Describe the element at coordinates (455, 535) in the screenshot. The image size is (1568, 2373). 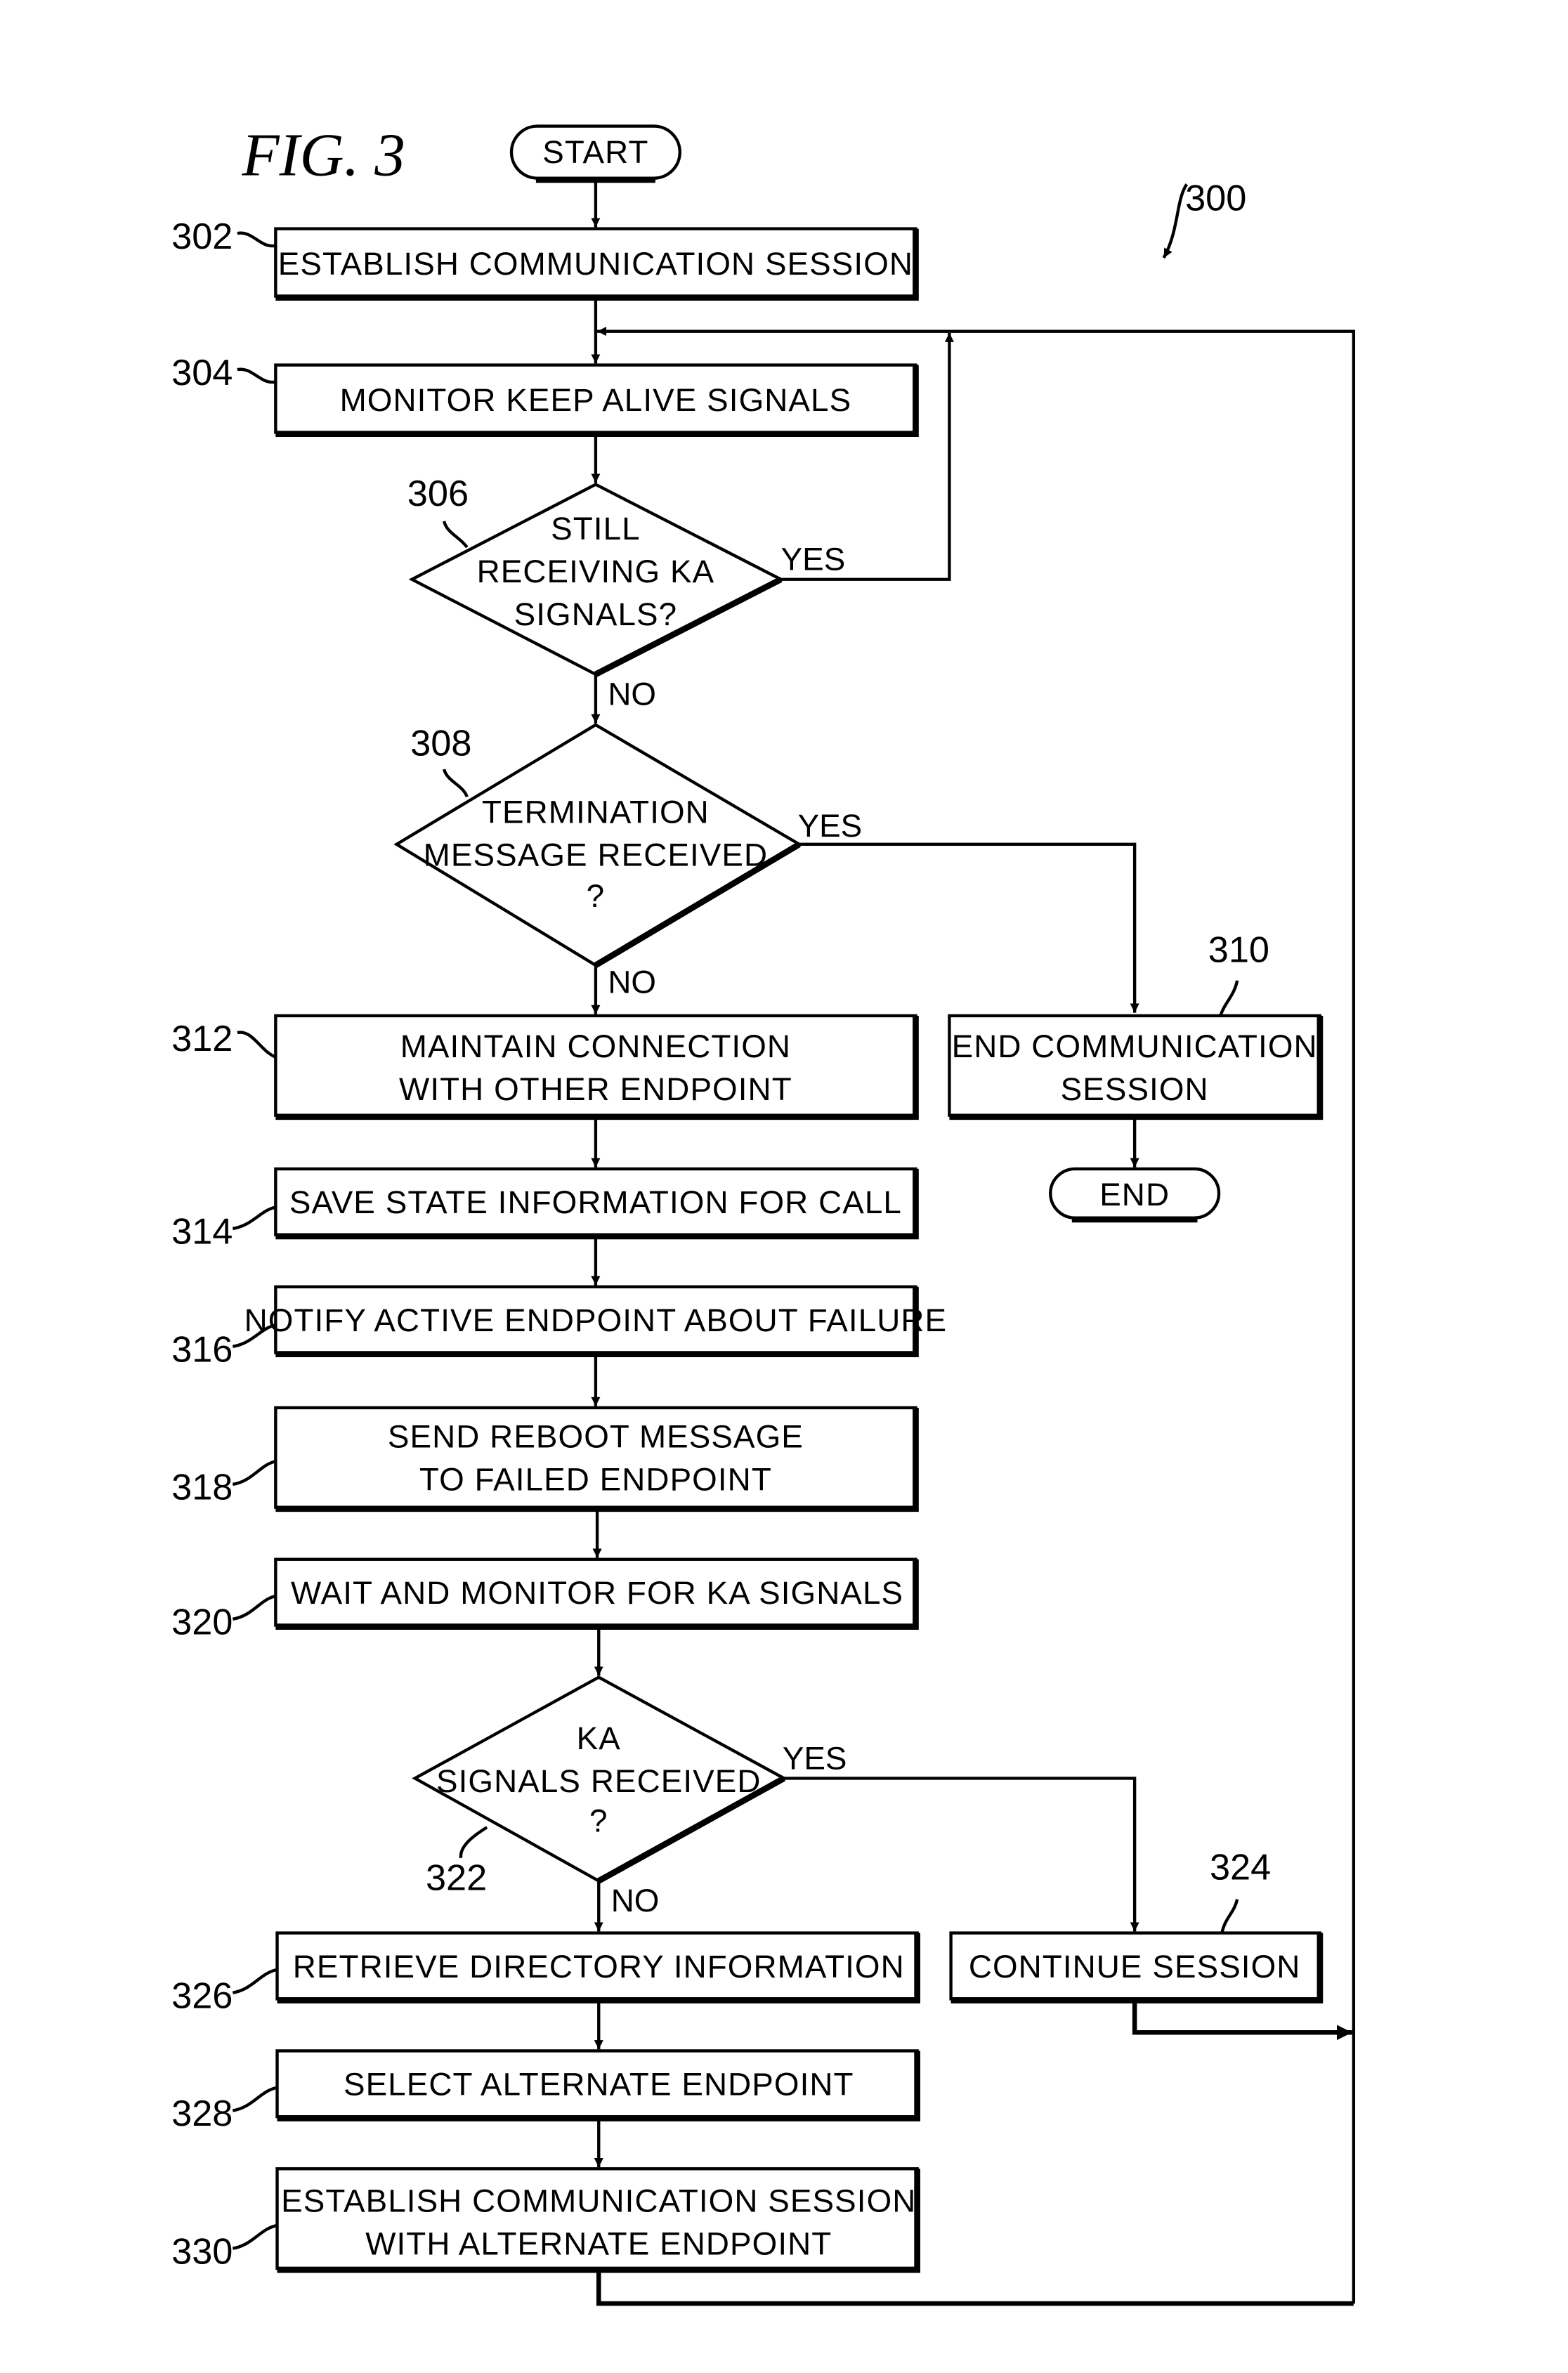
I see `decision-306-leader` at that location.